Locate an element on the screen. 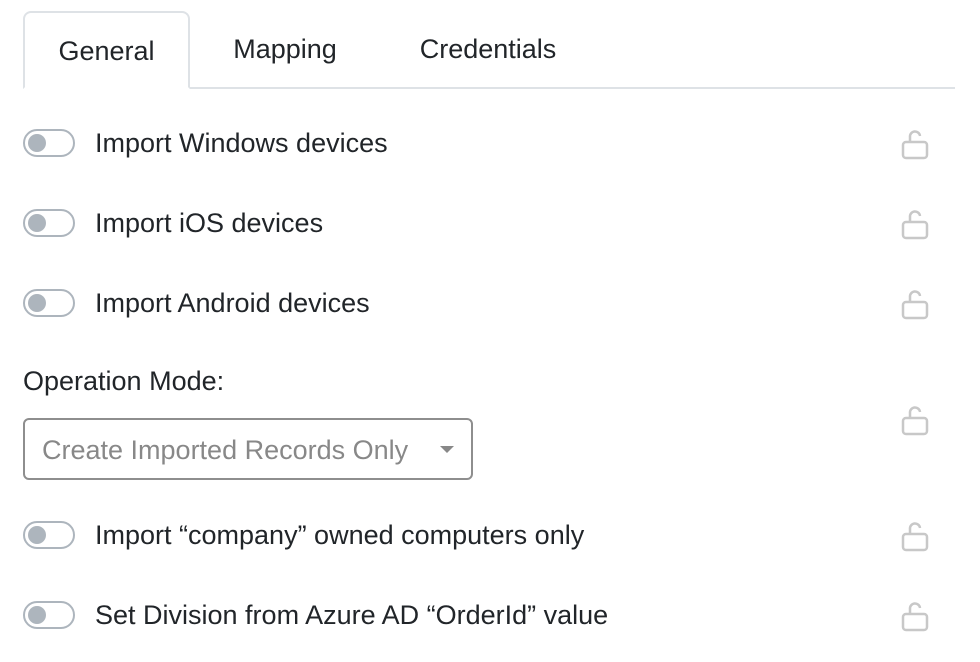 Image resolution: width=980 pixels, height=662 pixels. tab-general: General is located at coordinates (106, 50).